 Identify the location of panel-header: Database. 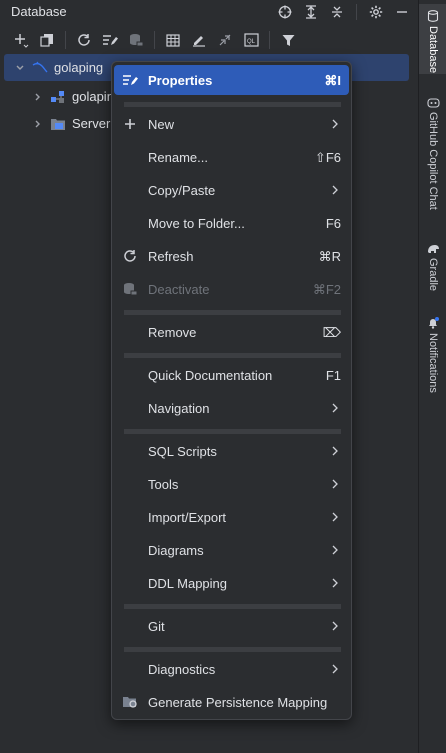
(209, 12).